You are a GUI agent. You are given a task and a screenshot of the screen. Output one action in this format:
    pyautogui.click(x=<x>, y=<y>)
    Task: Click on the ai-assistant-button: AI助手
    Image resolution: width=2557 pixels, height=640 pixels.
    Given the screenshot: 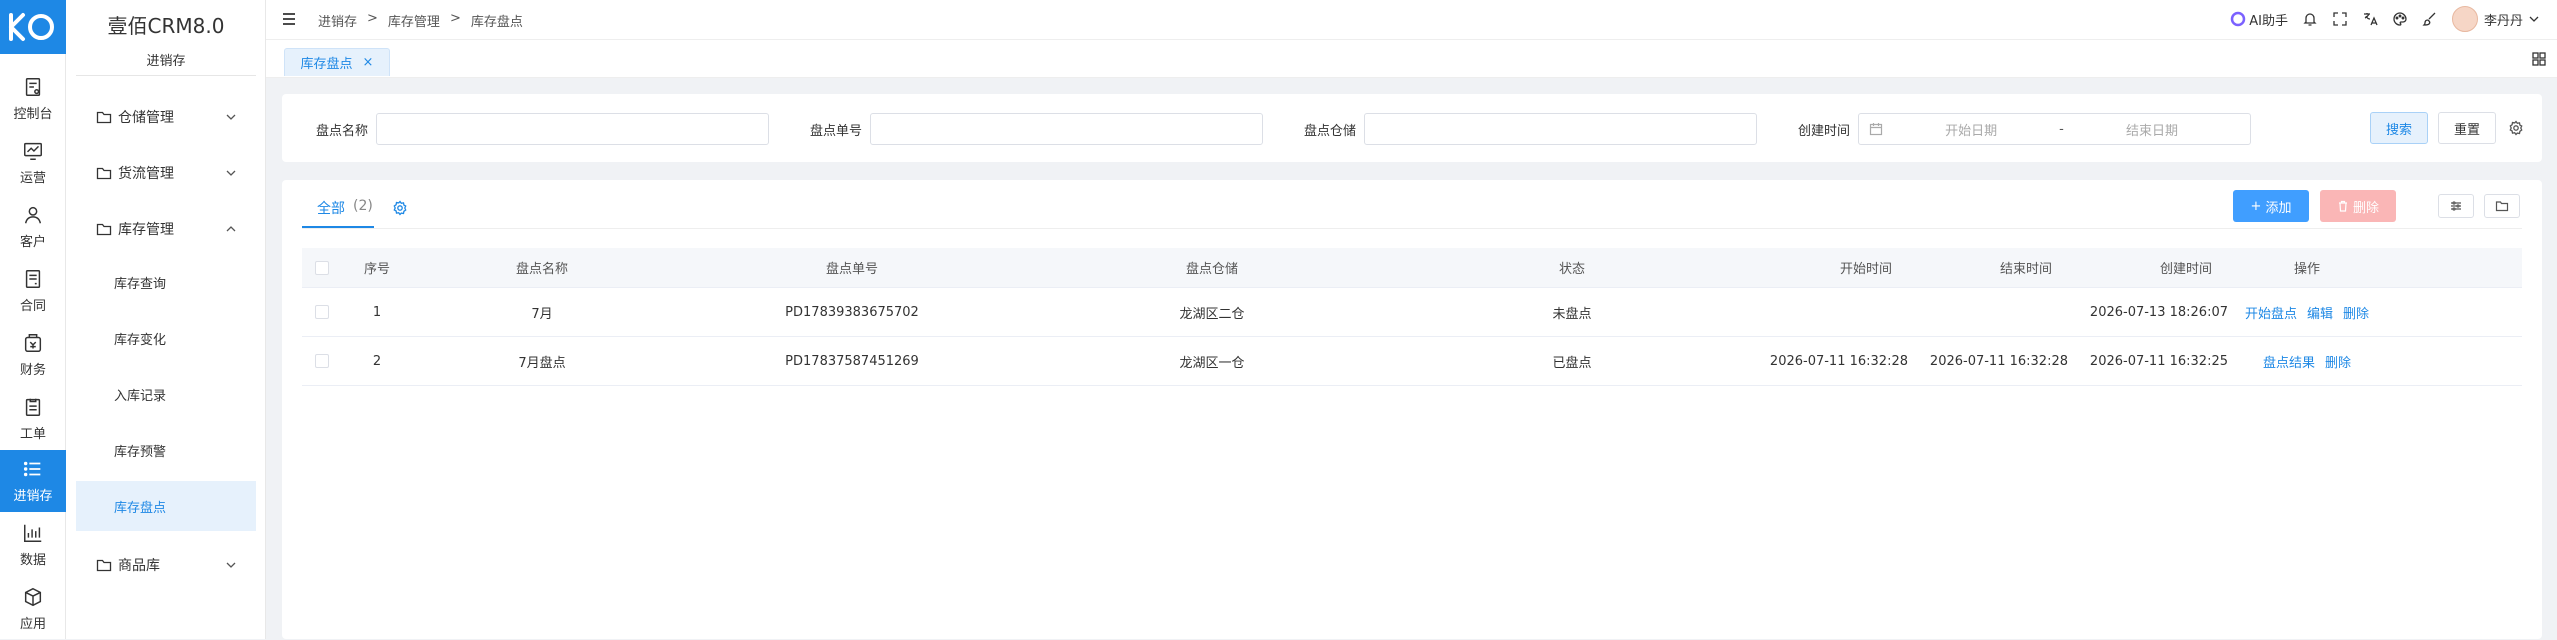 What is the action you would take?
    pyautogui.click(x=2259, y=19)
    